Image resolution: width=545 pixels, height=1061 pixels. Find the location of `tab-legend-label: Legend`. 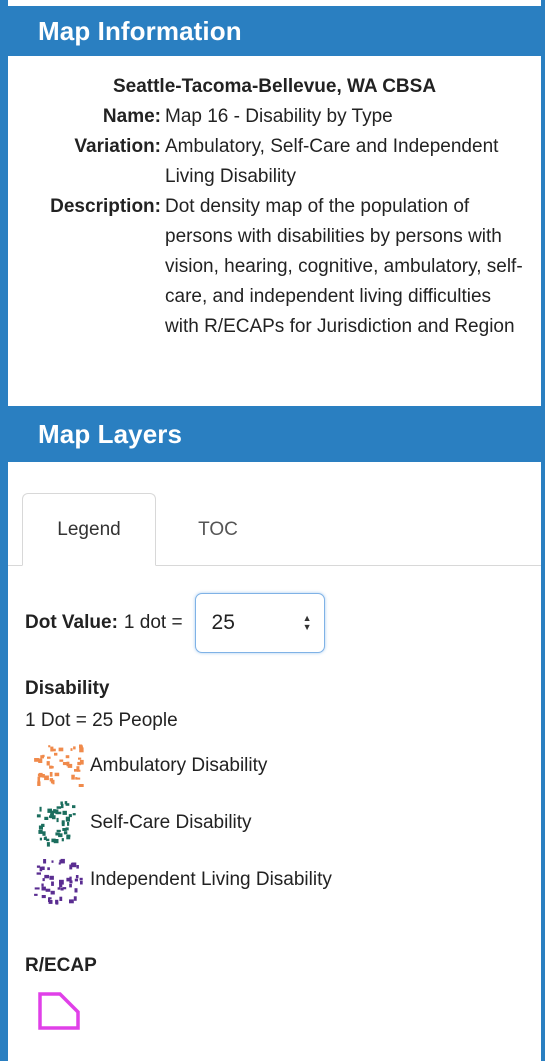

tab-legend-label: Legend is located at coordinates (89, 529).